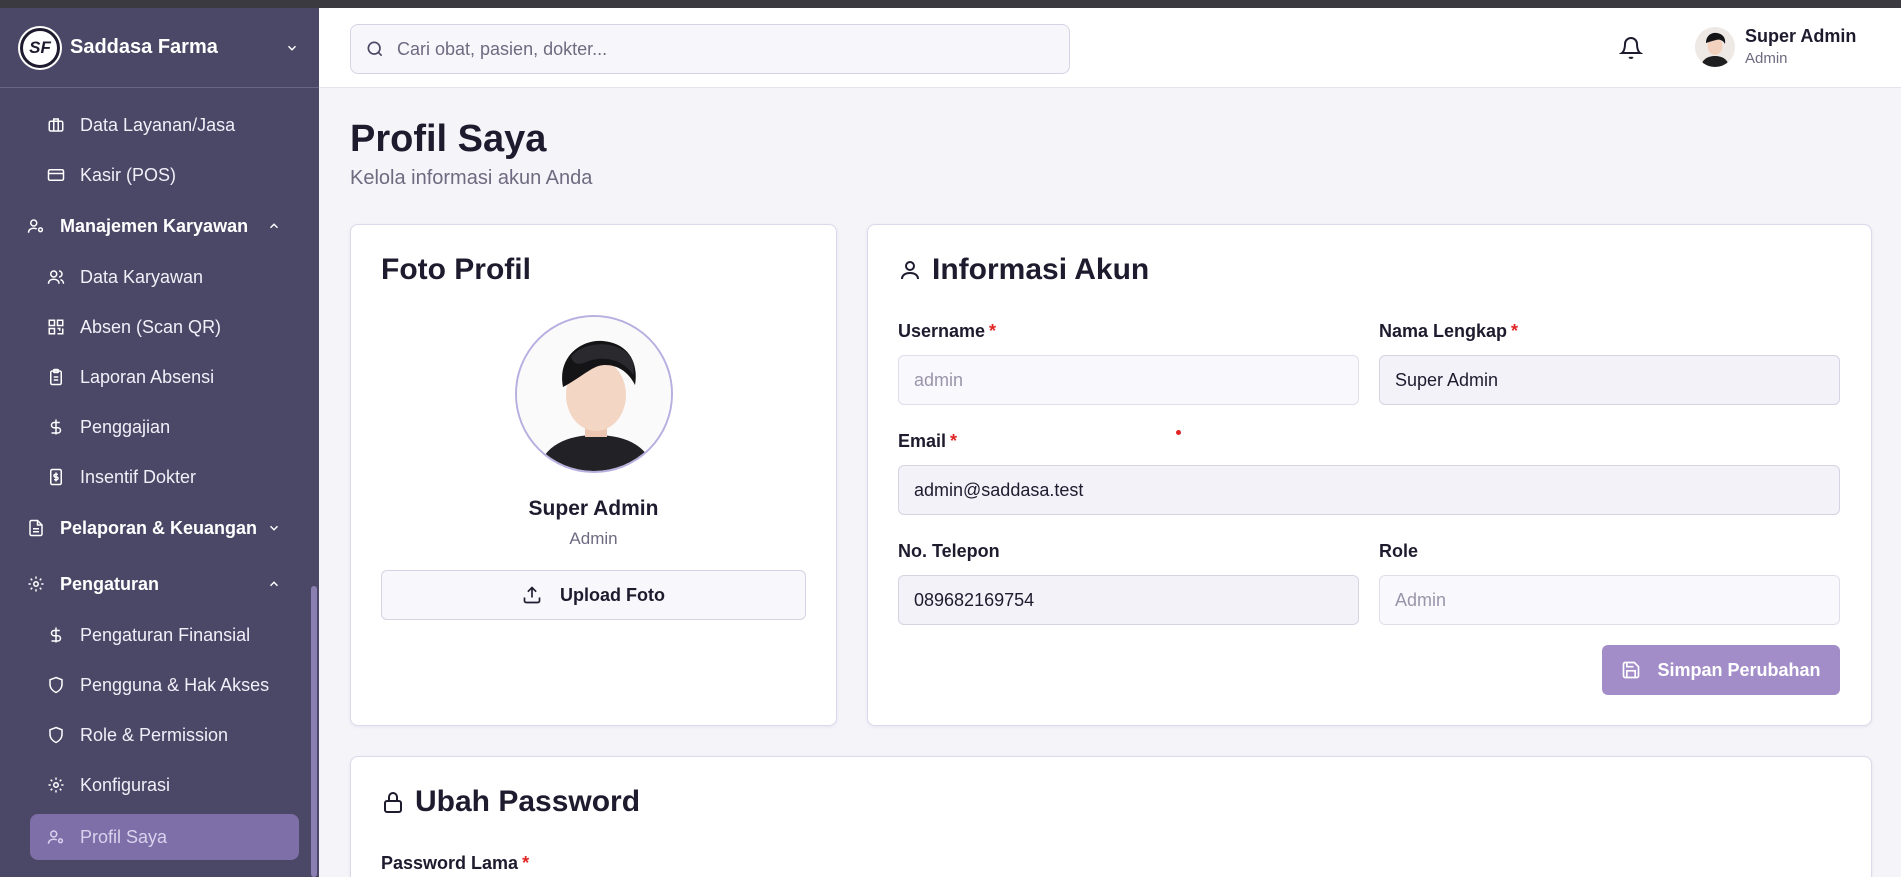  Describe the element at coordinates (593, 538) in the screenshot. I see `profile-role: Admin` at that location.